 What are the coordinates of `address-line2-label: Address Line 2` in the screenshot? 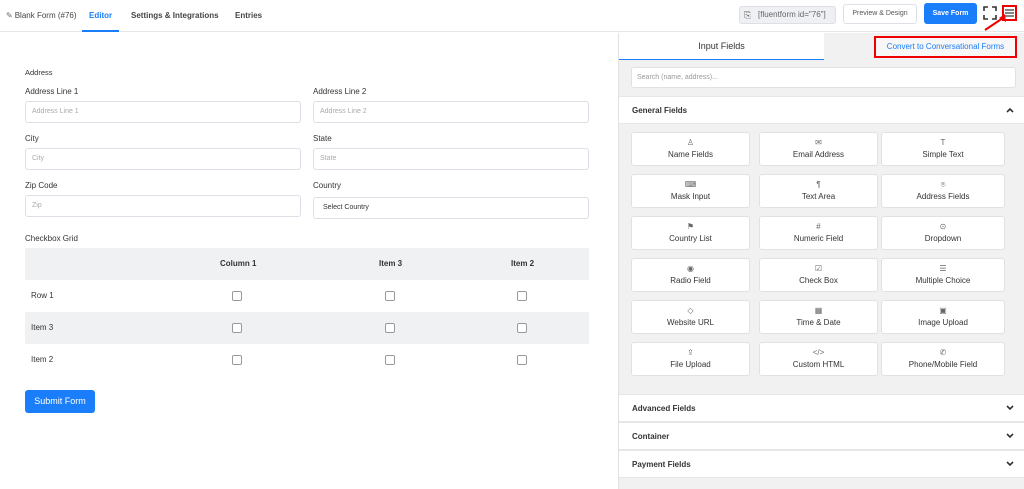 It's located at (340, 91).